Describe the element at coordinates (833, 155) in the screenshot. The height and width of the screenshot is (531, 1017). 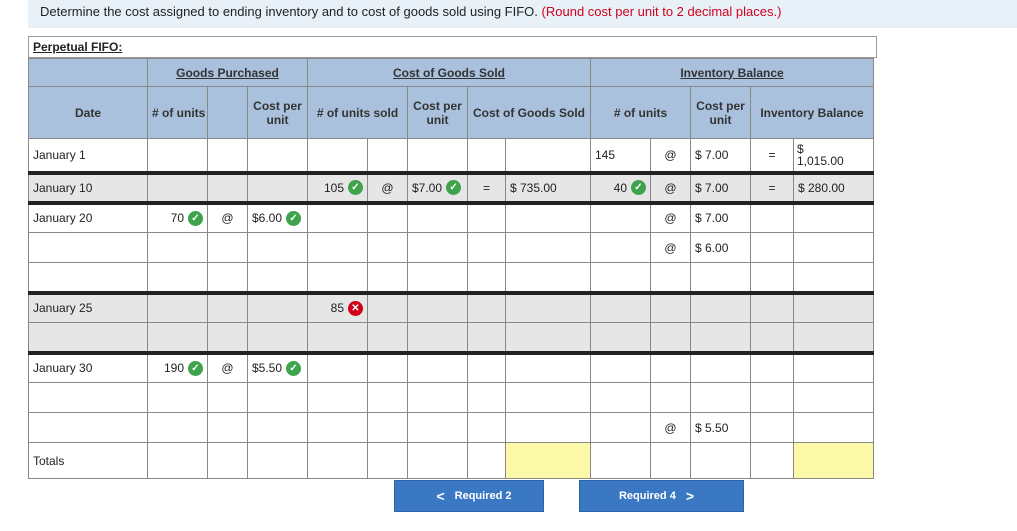
I see `inventory-balance-cell: $1,015.00` at that location.